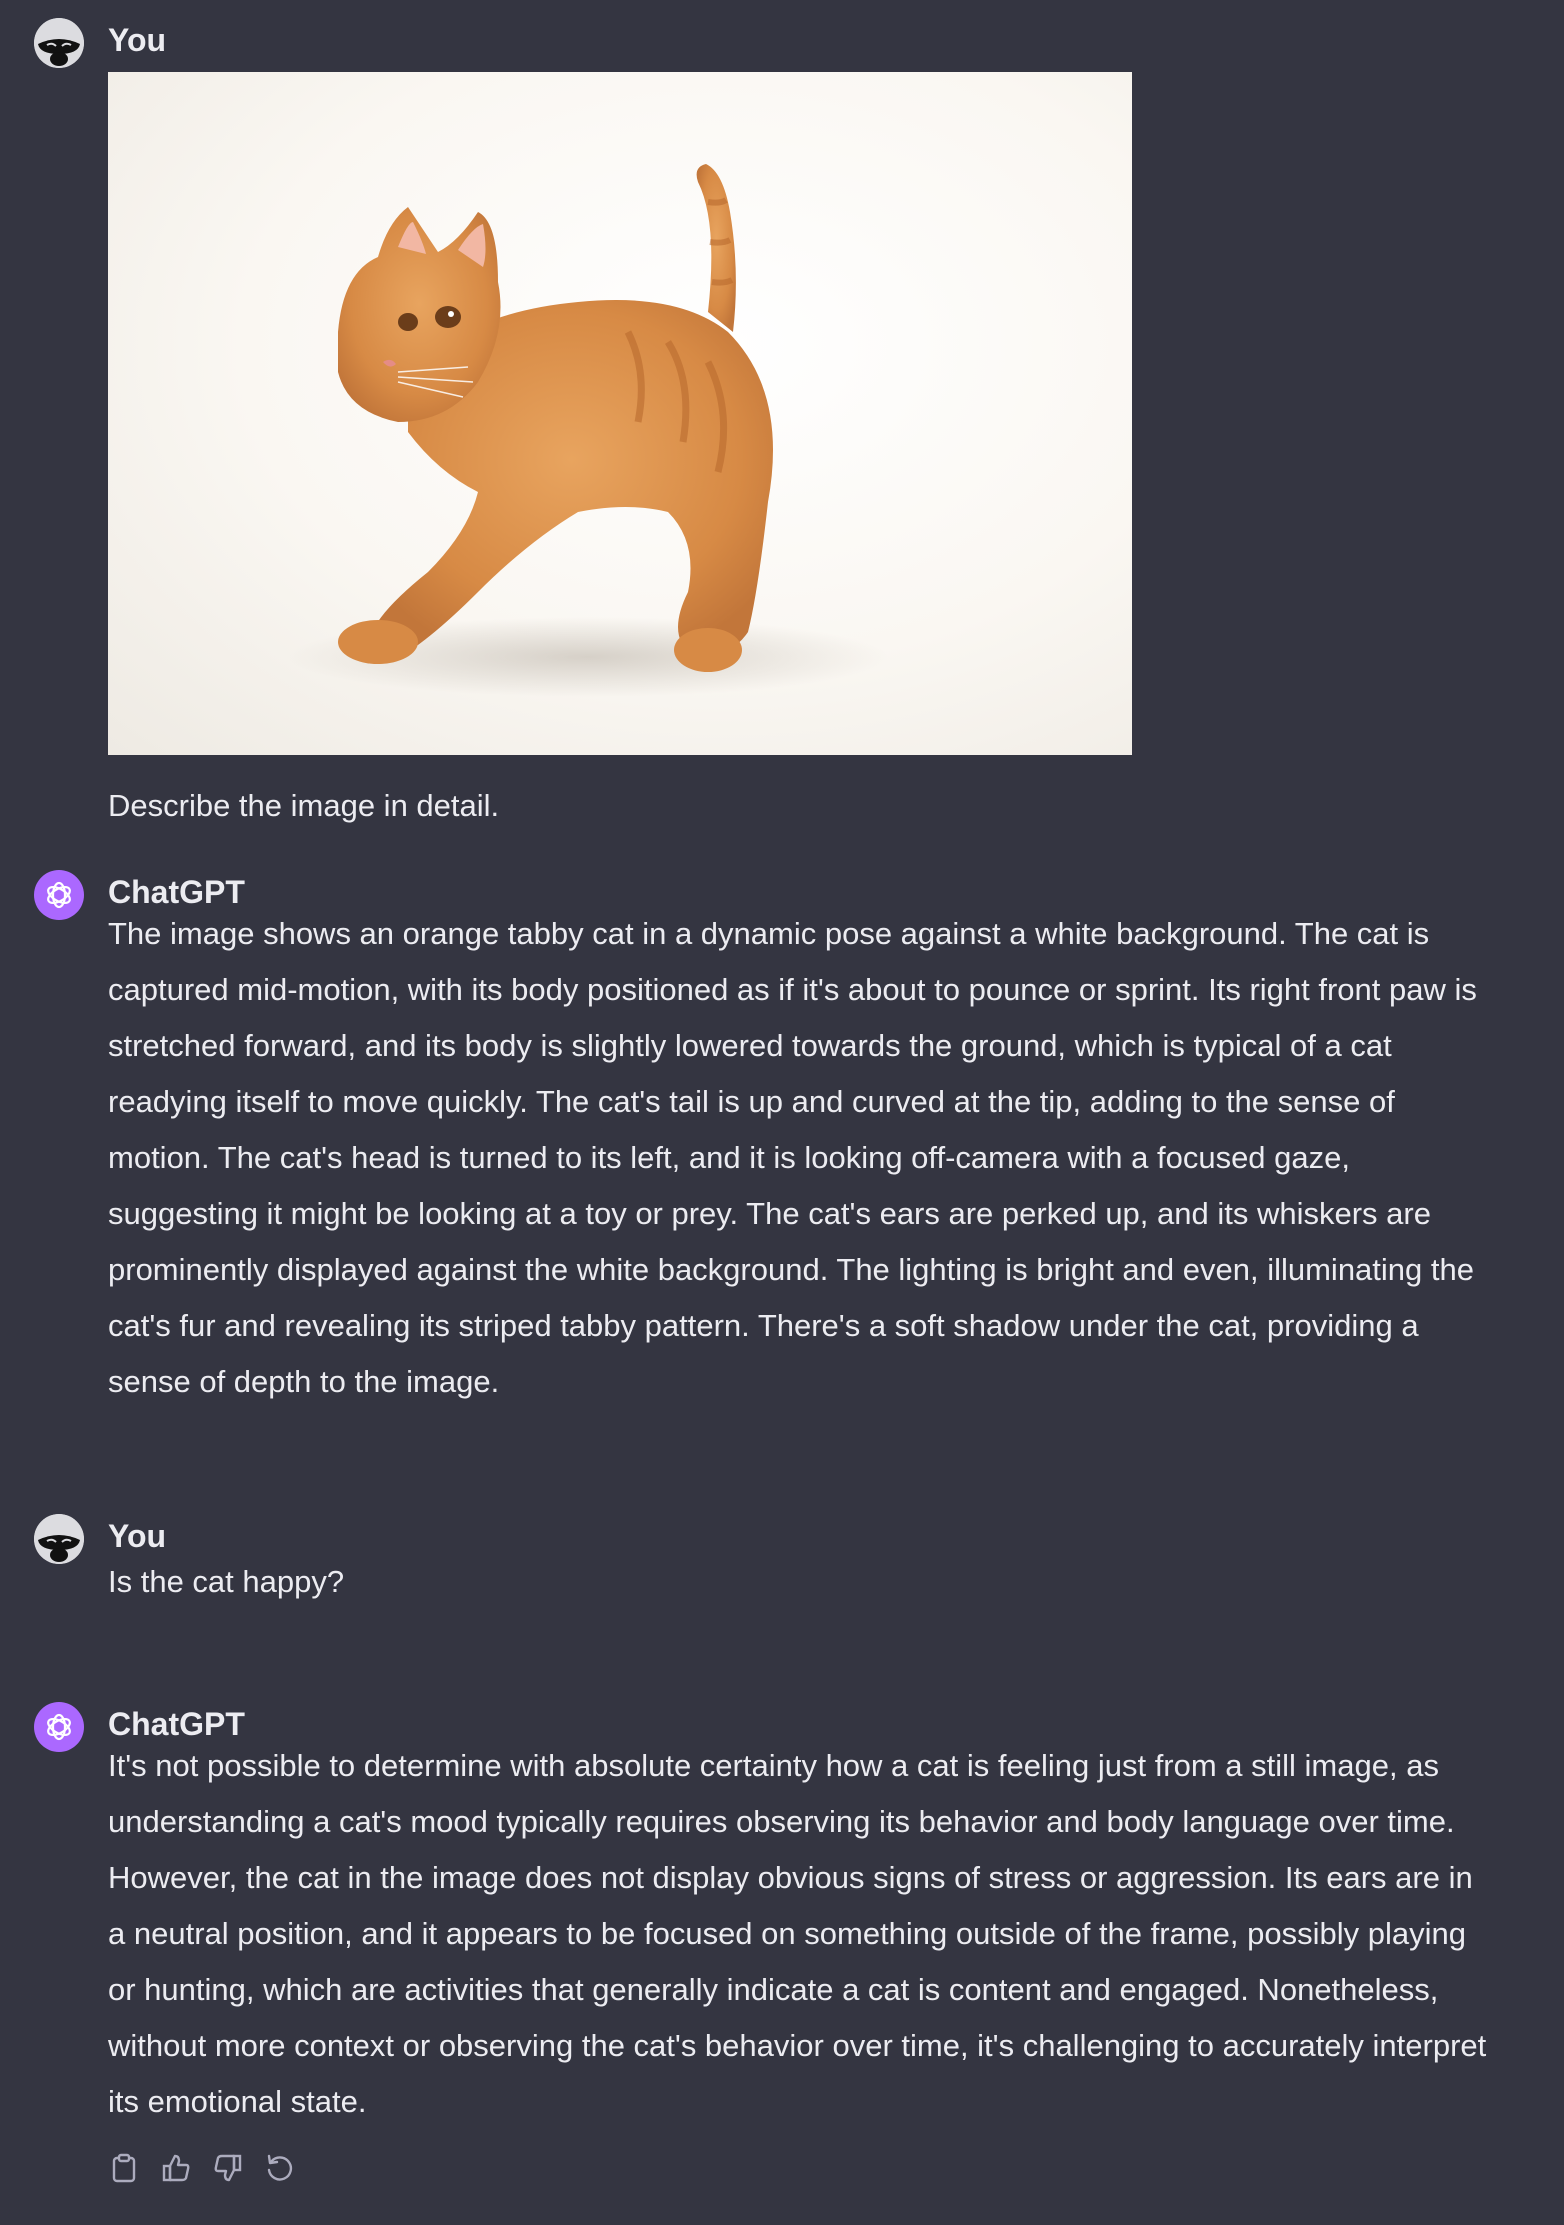 The width and height of the screenshot is (1564, 2225). Describe the element at coordinates (304, 805) in the screenshot. I see `message-text: Describe the image in detail.` at that location.